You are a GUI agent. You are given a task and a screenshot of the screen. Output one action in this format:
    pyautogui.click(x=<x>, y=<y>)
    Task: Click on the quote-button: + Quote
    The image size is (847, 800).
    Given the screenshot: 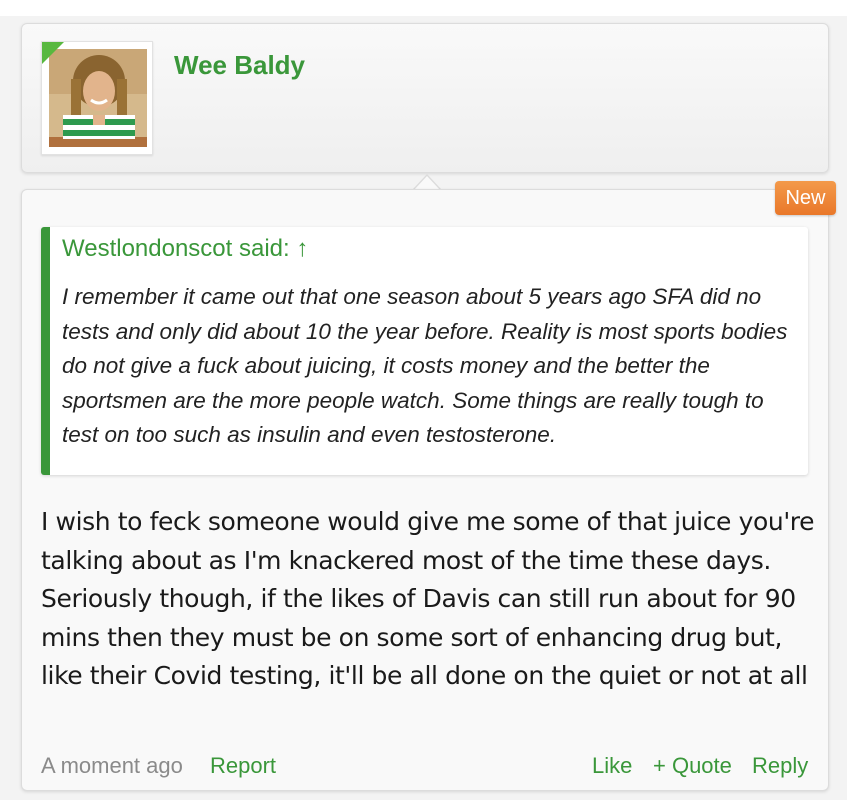 What is the action you would take?
    pyautogui.click(x=692, y=766)
    